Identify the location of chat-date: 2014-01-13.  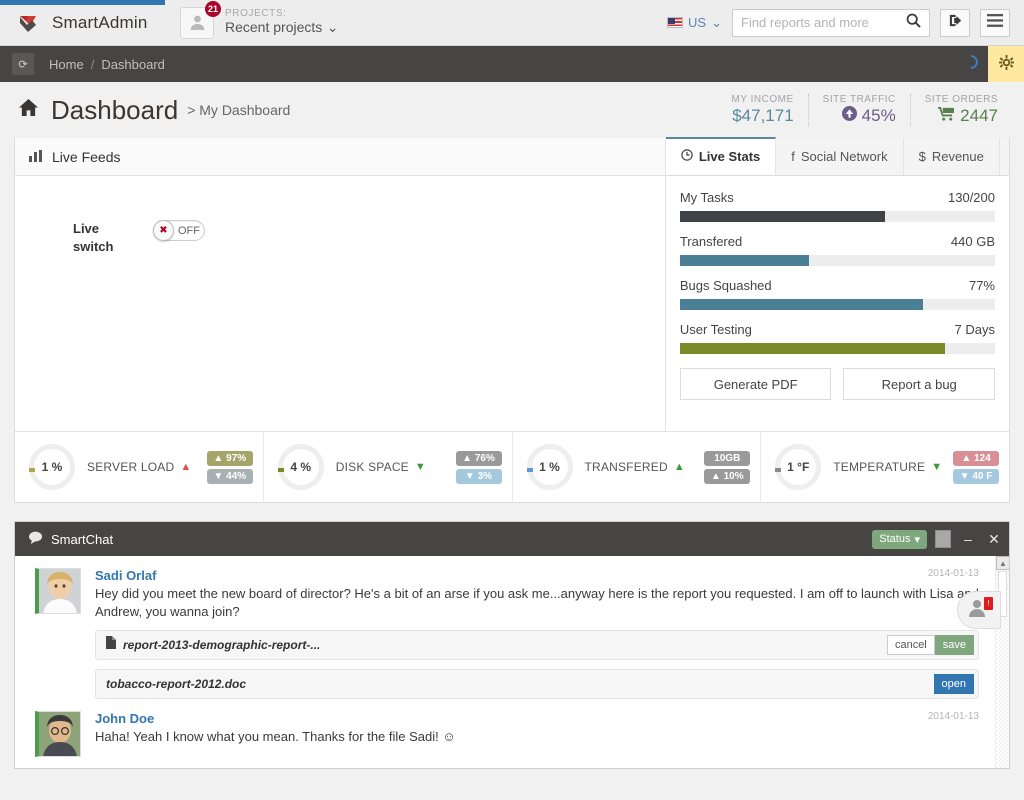
(953, 716).